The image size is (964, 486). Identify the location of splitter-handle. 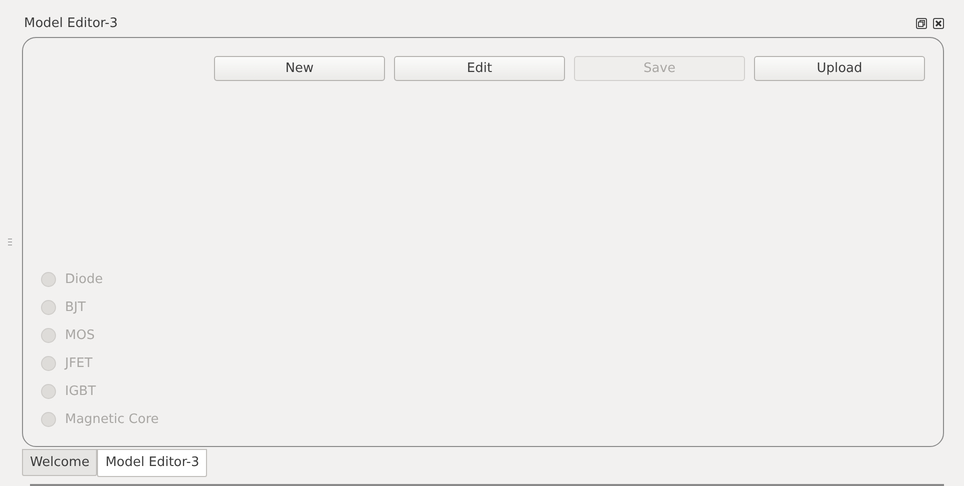
(10, 242).